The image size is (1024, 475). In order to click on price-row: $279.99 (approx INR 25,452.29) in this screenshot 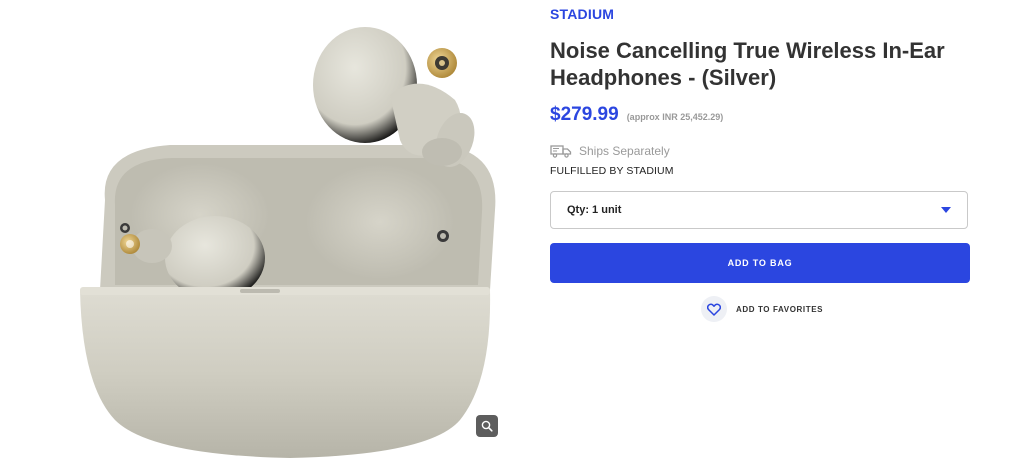, I will do `click(636, 115)`.